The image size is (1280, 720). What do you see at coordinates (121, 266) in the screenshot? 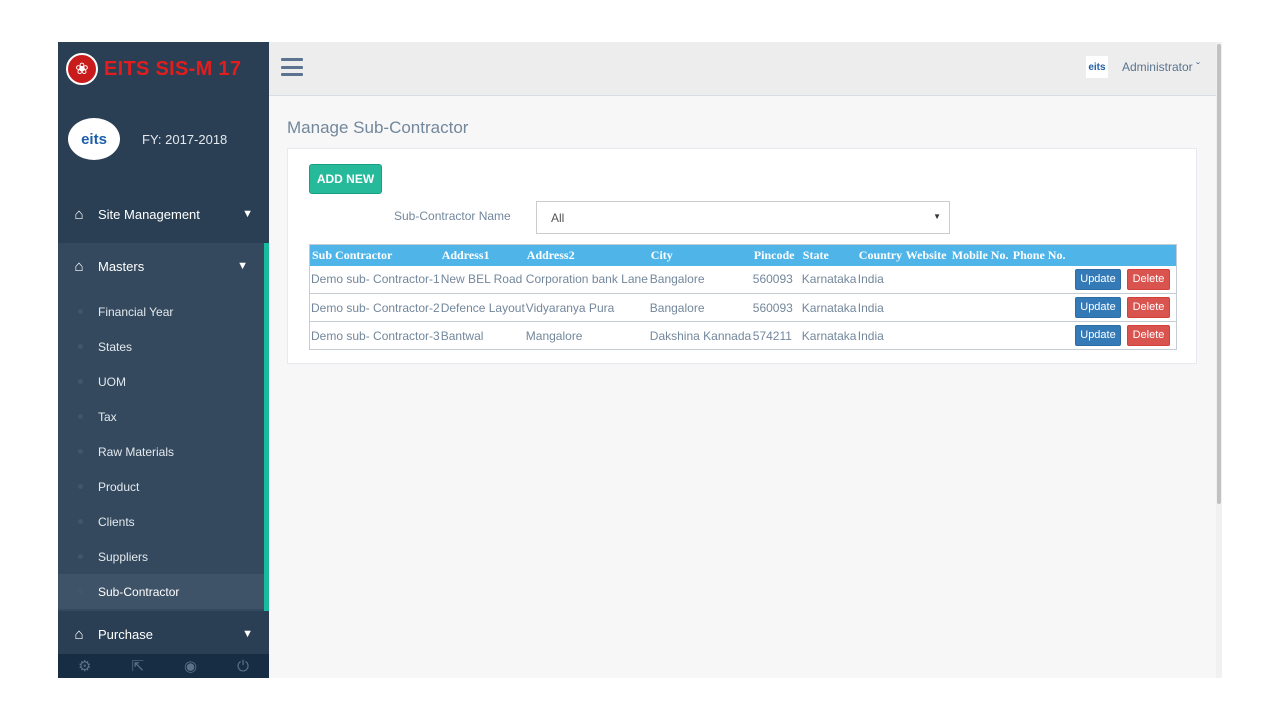
I see `menu-label: Masters` at bounding box center [121, 266].